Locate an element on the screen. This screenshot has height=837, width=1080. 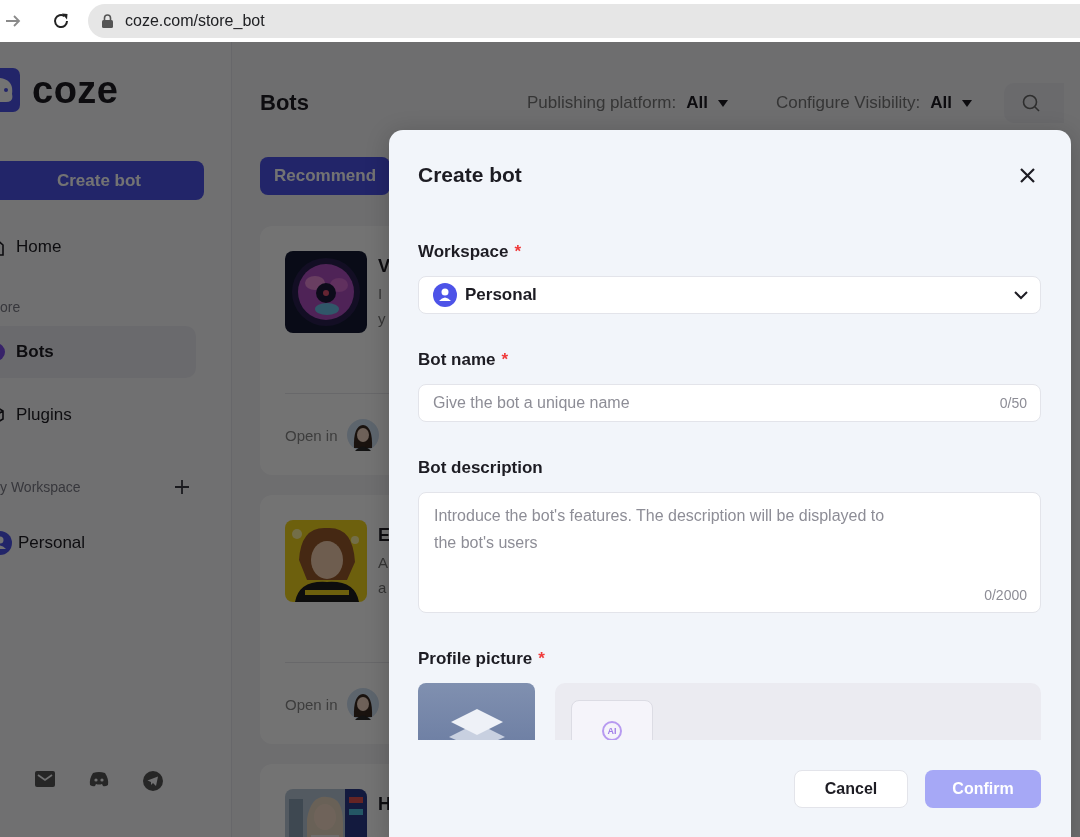
ai-badge: AI is located at coordinates (612, 730).